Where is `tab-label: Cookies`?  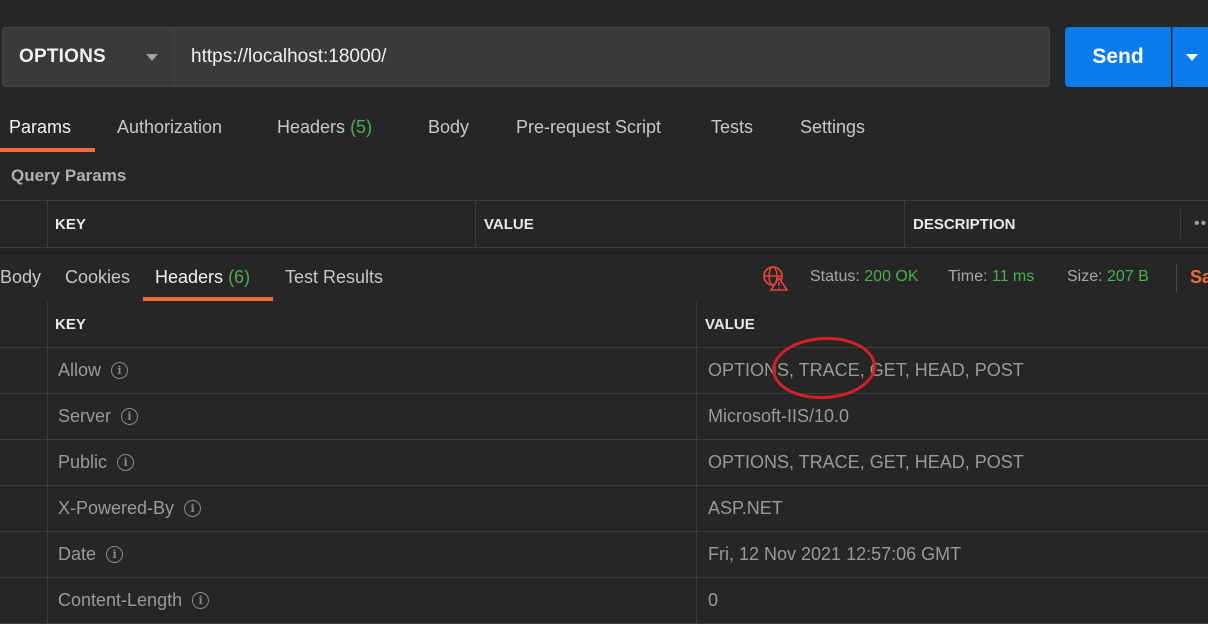 tab-label: Cookies is located at coordinates (98, 277).